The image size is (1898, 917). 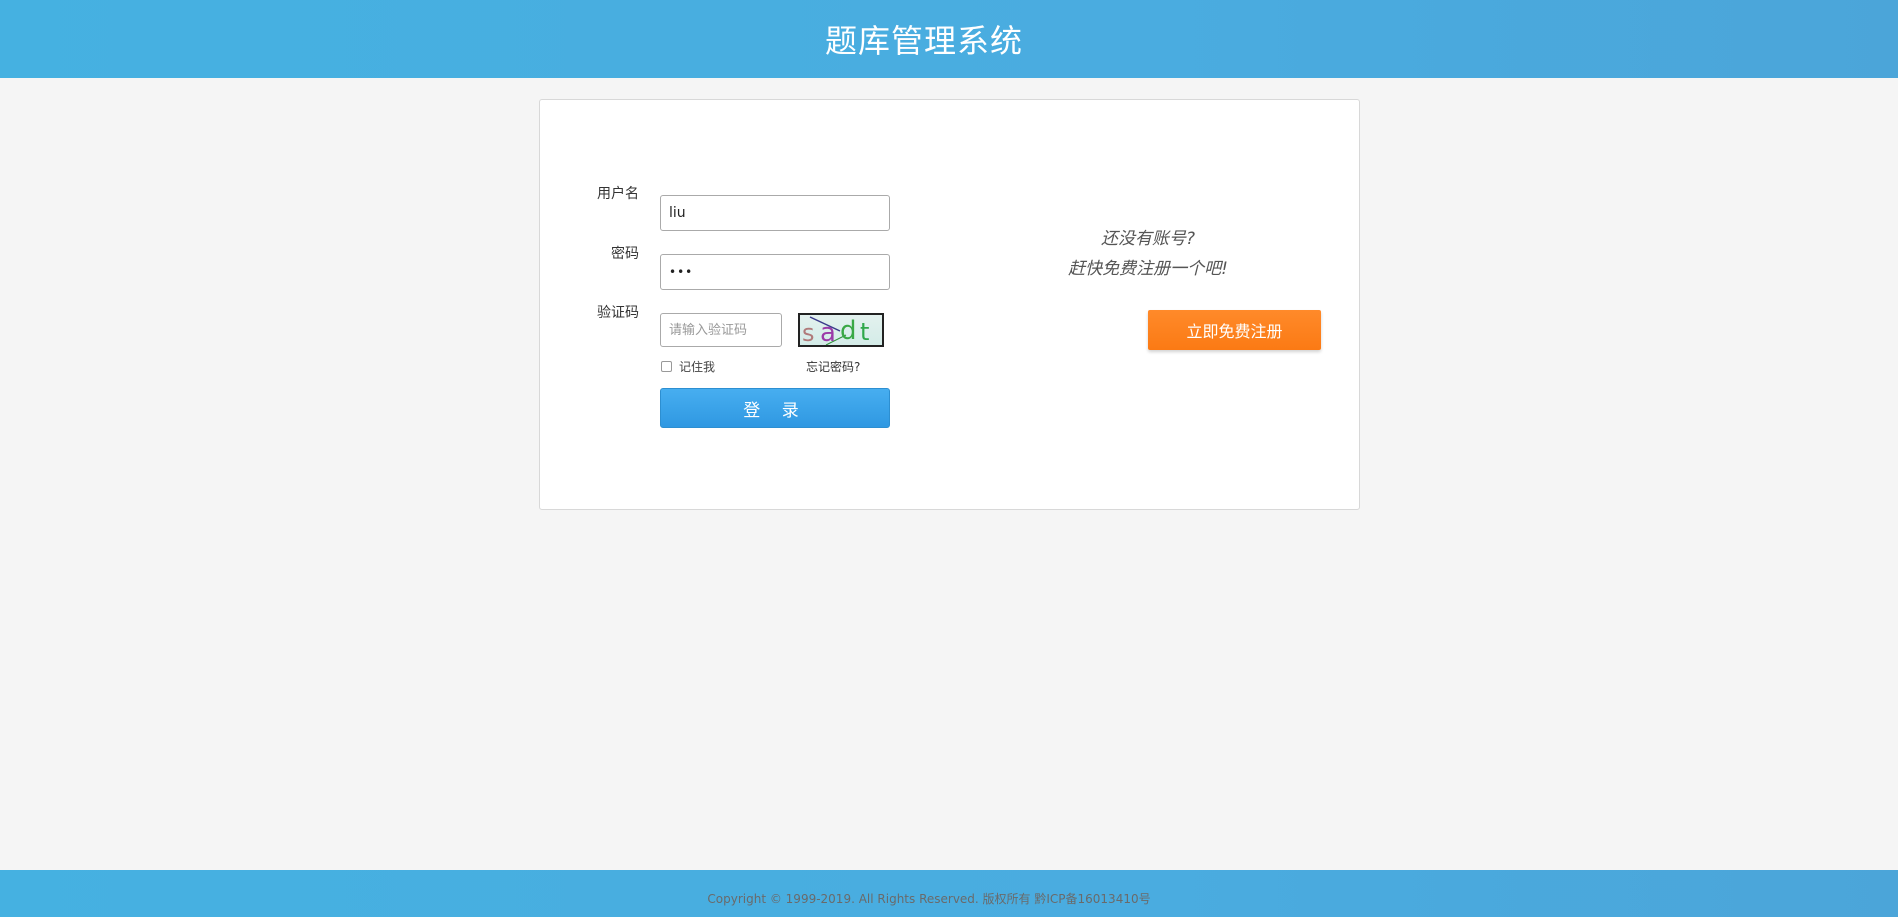 I want to click on svg-text: d, so click(x=848, y=330).